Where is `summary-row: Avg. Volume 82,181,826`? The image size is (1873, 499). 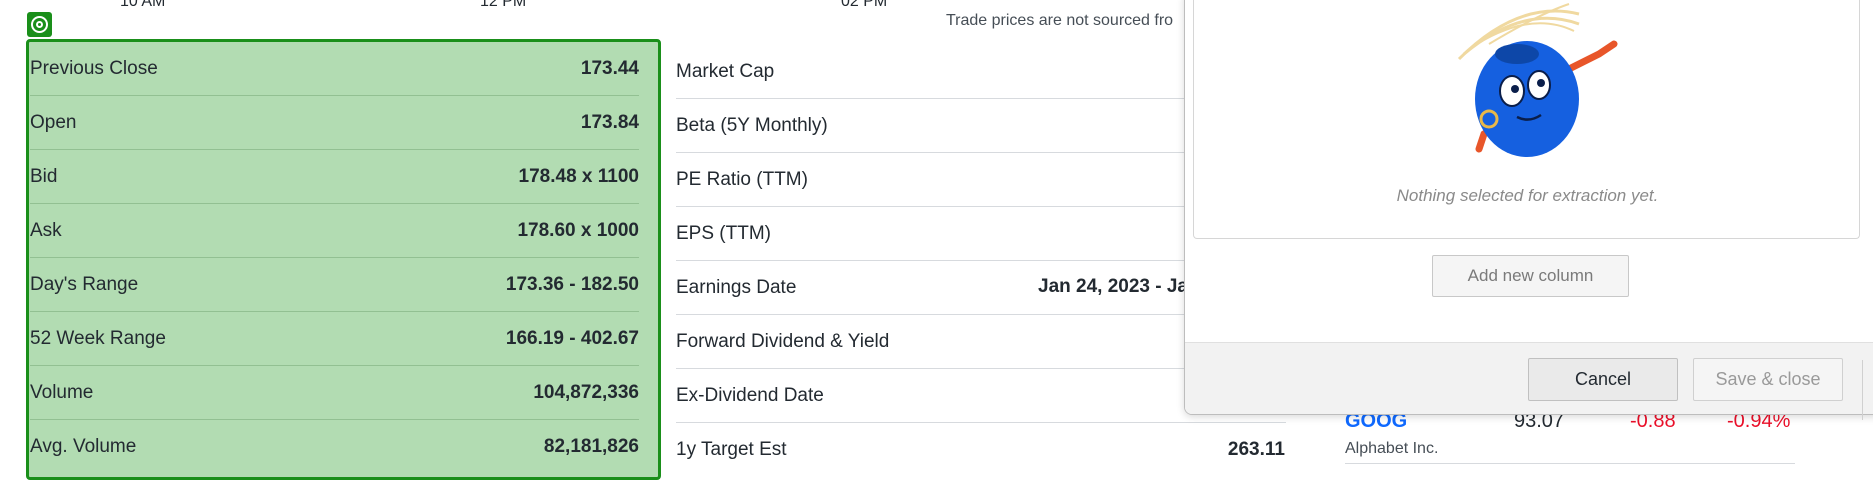
summary-row: Avg. Volume 82,181,826 is located at coordinates (334, 447).